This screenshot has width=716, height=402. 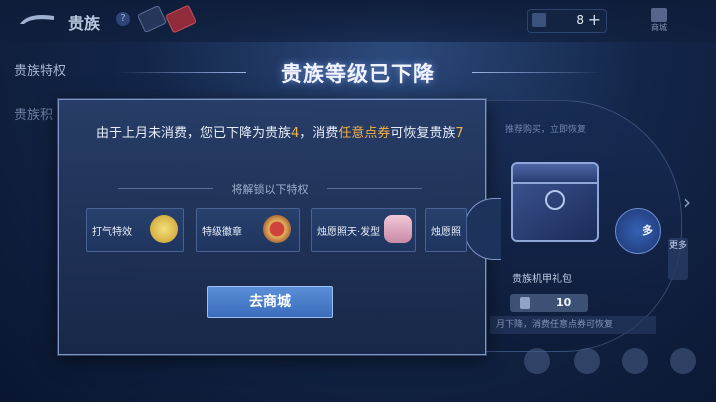 What do you see at coordinates (358, 73) in the screenshot?
I see `dialog-title: 贵族等级已下降` at bounding box center [358, 73].